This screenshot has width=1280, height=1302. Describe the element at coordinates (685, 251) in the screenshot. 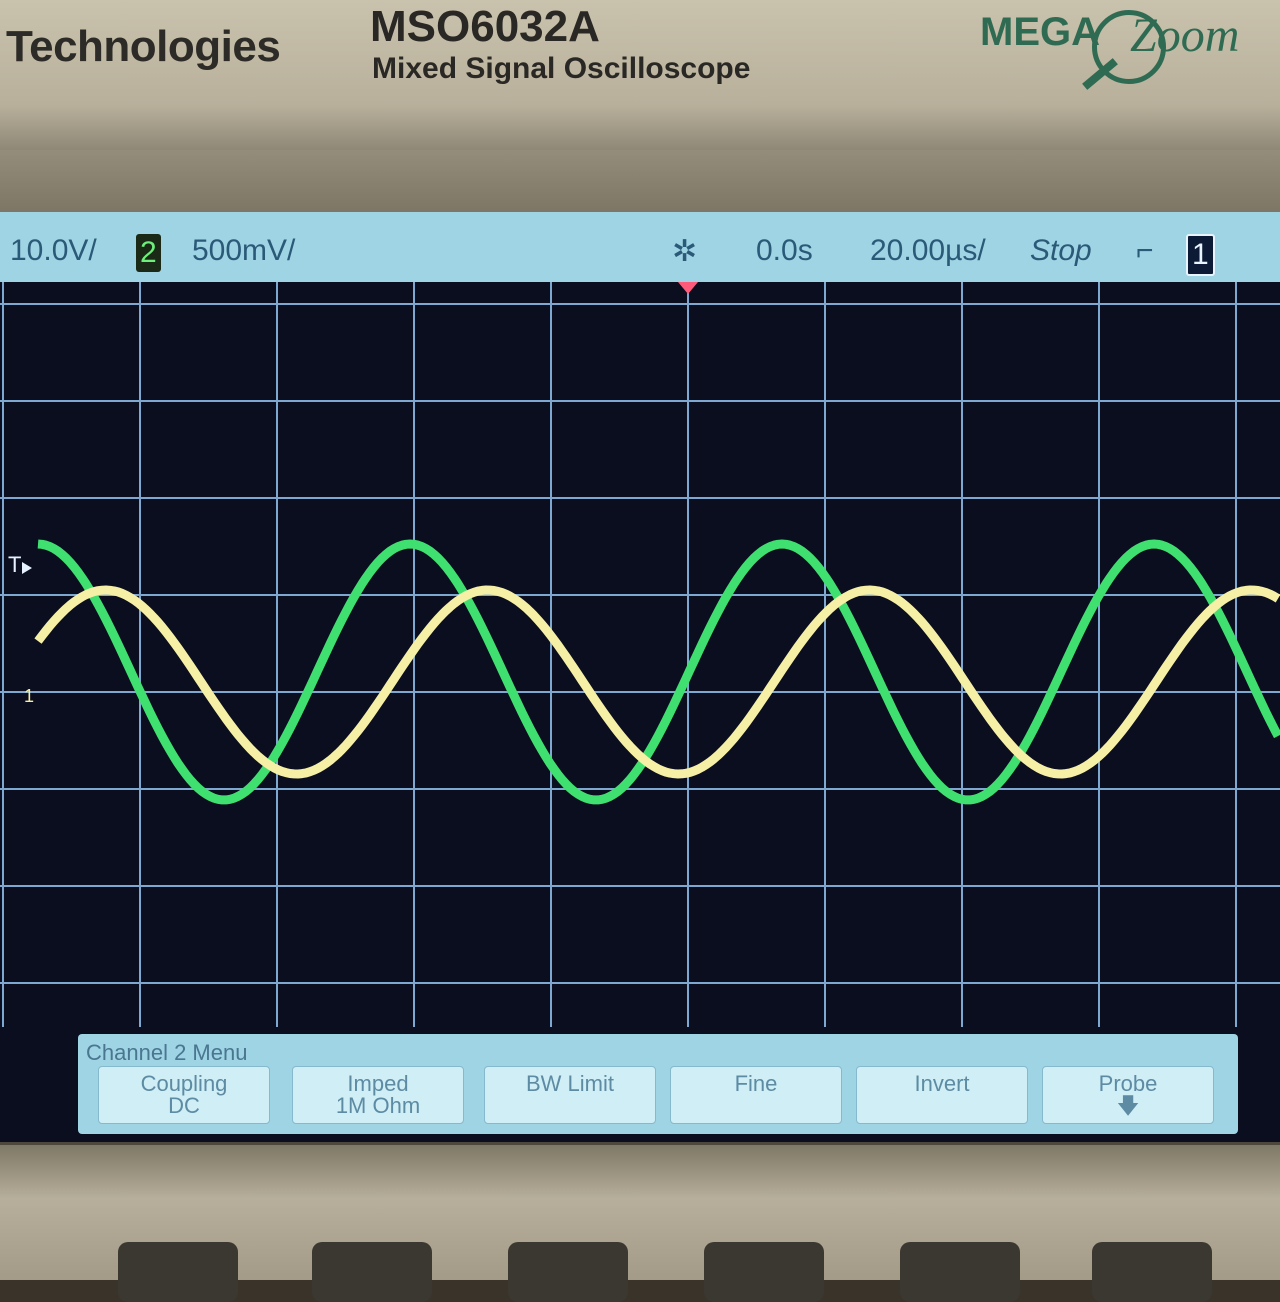

I see `sun-icon: ✲` at that location.